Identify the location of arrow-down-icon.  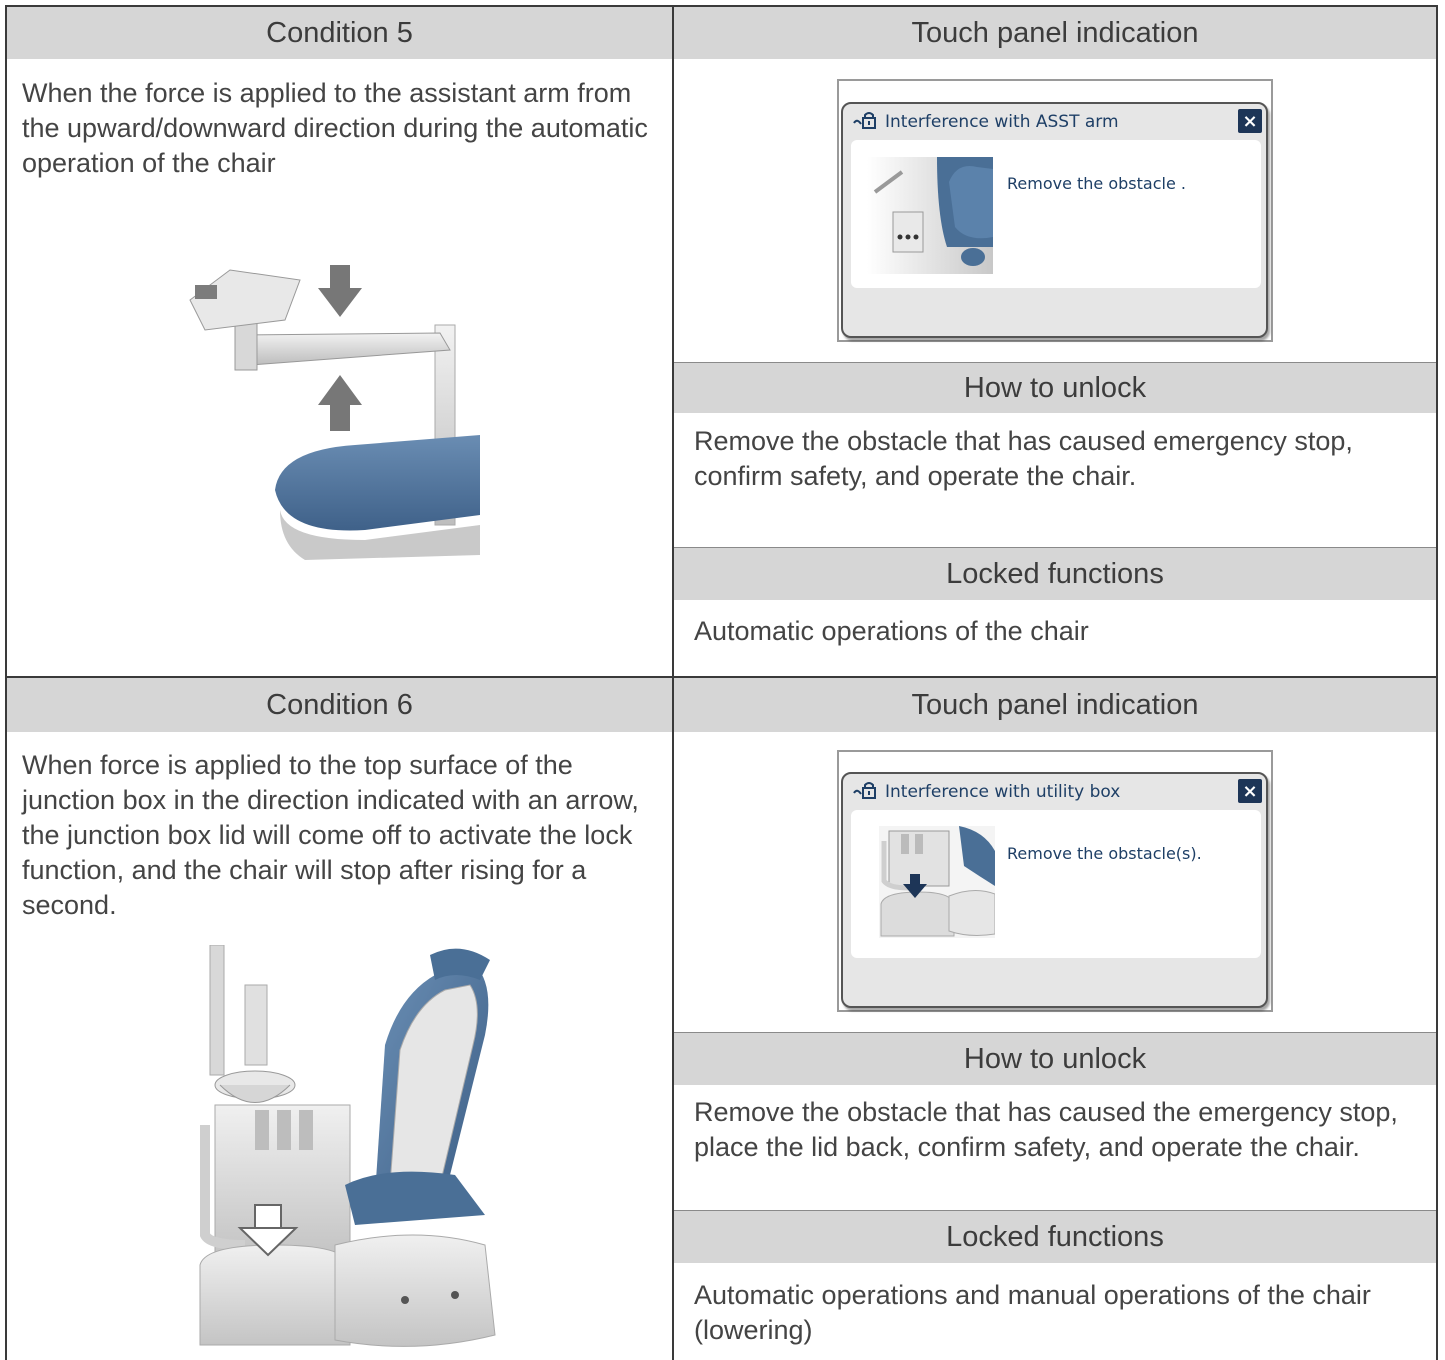
(340, 291).